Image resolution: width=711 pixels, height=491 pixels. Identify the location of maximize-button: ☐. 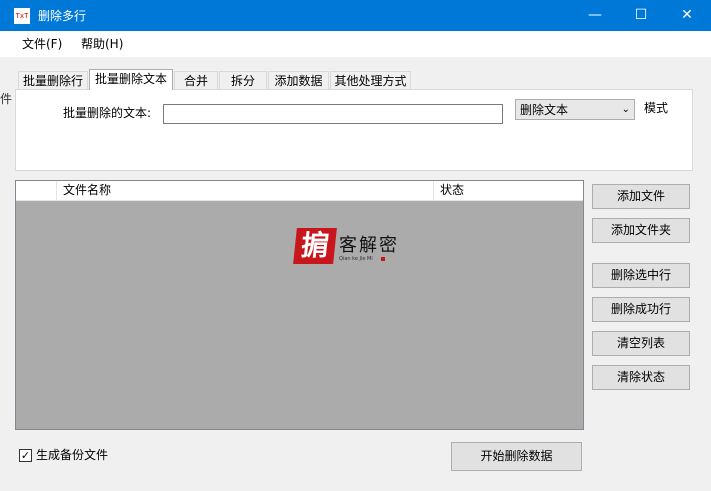
(641, 15).